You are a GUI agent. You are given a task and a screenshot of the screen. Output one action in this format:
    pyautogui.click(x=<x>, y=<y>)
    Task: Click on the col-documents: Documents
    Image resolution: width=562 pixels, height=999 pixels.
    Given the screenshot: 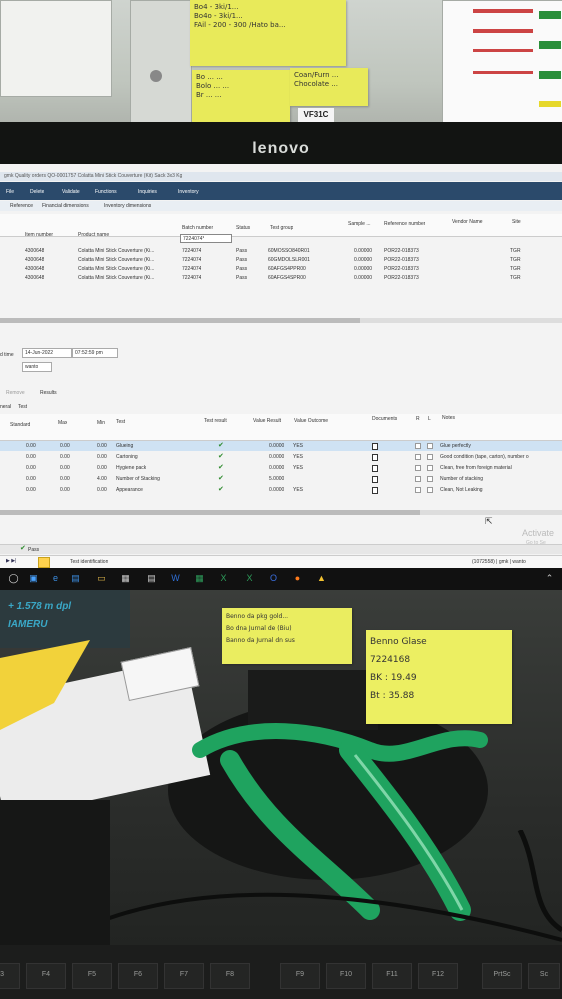 What is the action you would take?
    pyautogui.click(x=384, y=419)
    